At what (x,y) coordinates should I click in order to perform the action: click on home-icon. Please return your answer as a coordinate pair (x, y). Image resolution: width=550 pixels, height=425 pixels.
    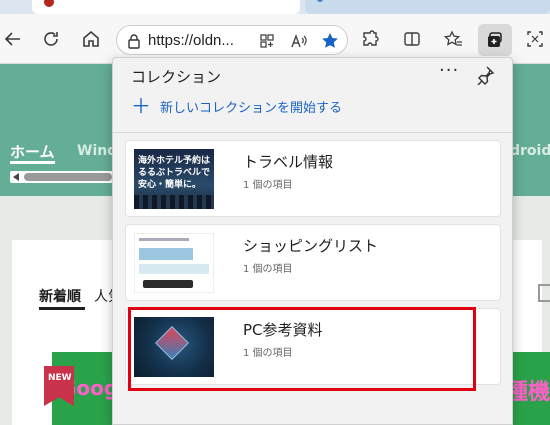
    Looking at the image, I should click on (91, 38).